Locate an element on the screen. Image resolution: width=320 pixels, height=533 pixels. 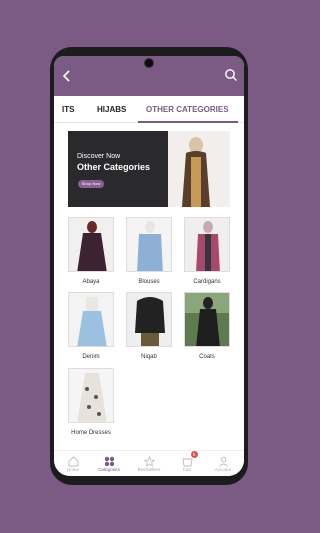
nav-label: Cart is located at coordinates (187, 469).